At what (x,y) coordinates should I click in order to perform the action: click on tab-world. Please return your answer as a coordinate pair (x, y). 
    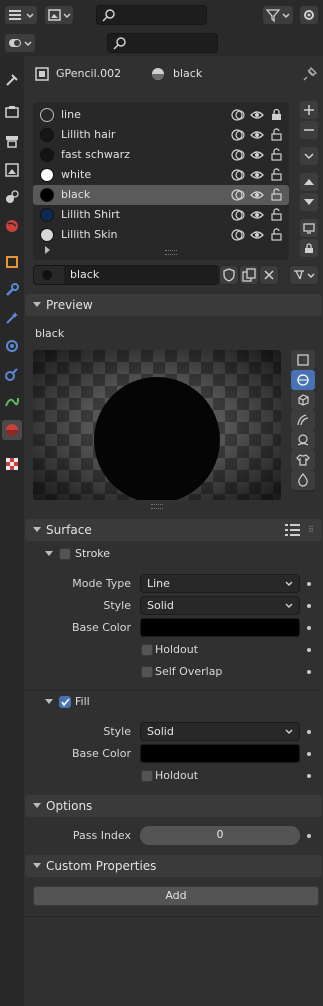
    Looking at the image, I should click on (12, 226).